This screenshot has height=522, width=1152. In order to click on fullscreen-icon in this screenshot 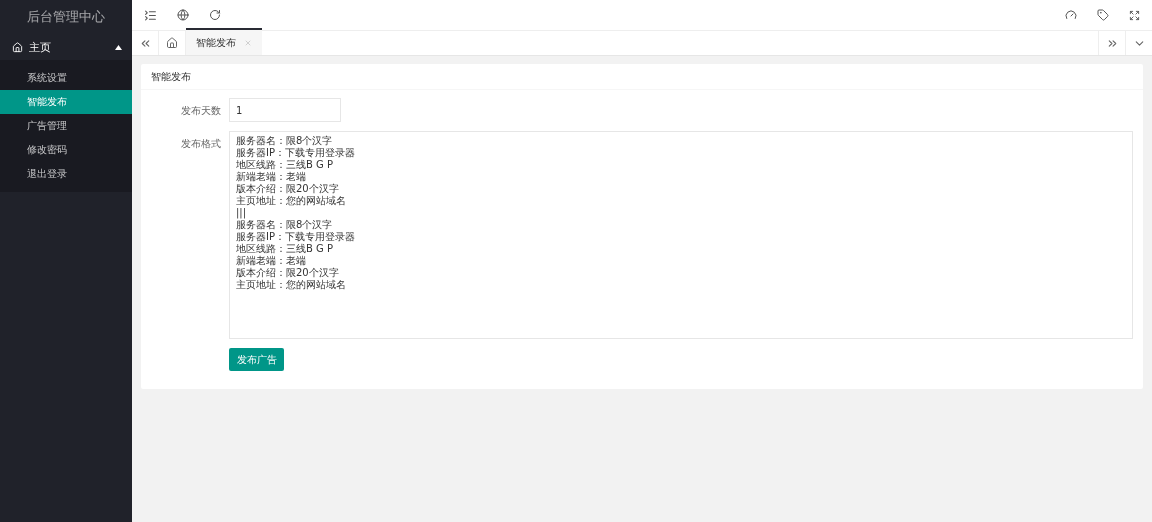, I will do `click(1134, 15)`.